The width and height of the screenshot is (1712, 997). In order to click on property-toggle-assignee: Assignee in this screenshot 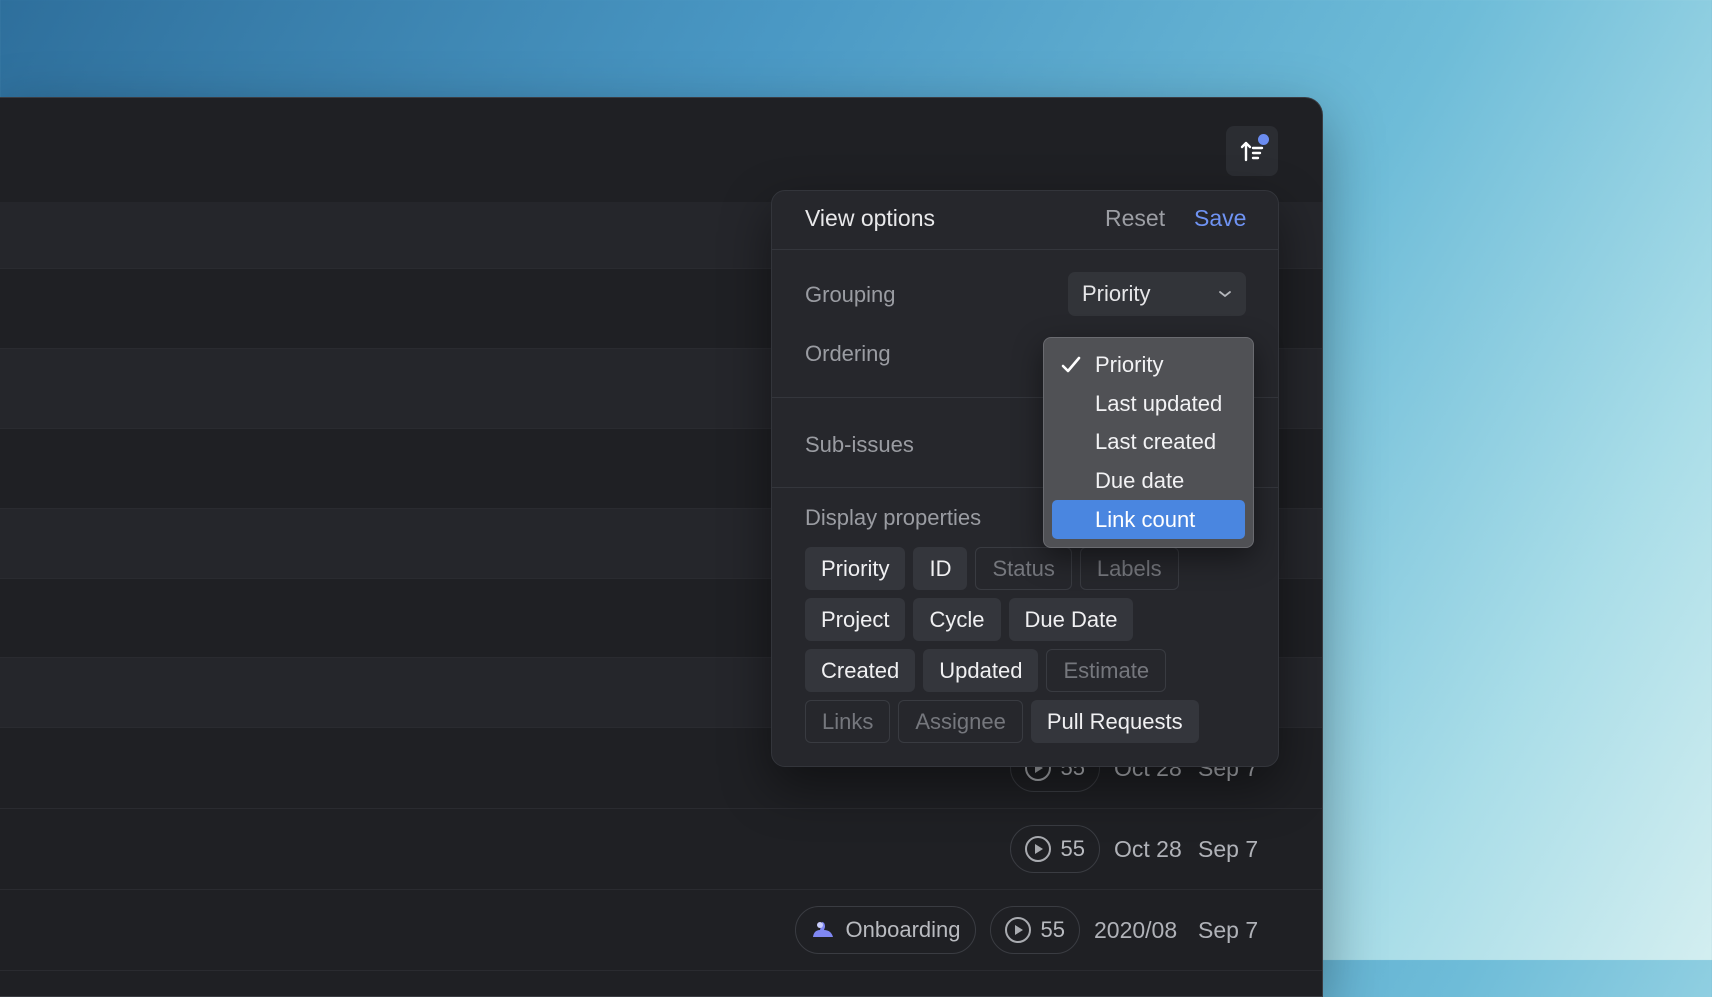, I will do `click(960, 721)`.